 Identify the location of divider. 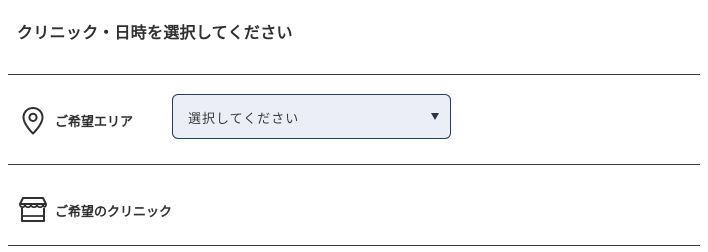
(354, 245).